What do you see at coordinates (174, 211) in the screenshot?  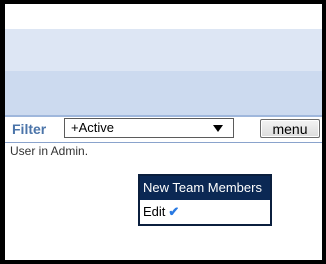 I see `checkmark-icon: ✔` at bounding box center [174, 211].